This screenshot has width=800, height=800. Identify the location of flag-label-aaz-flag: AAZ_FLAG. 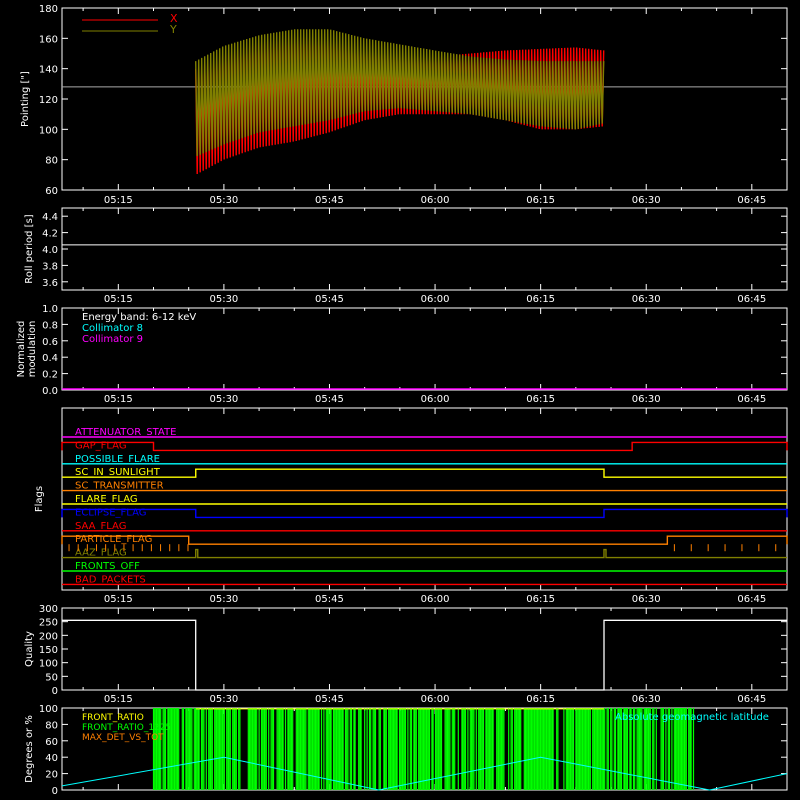
(101, 553).